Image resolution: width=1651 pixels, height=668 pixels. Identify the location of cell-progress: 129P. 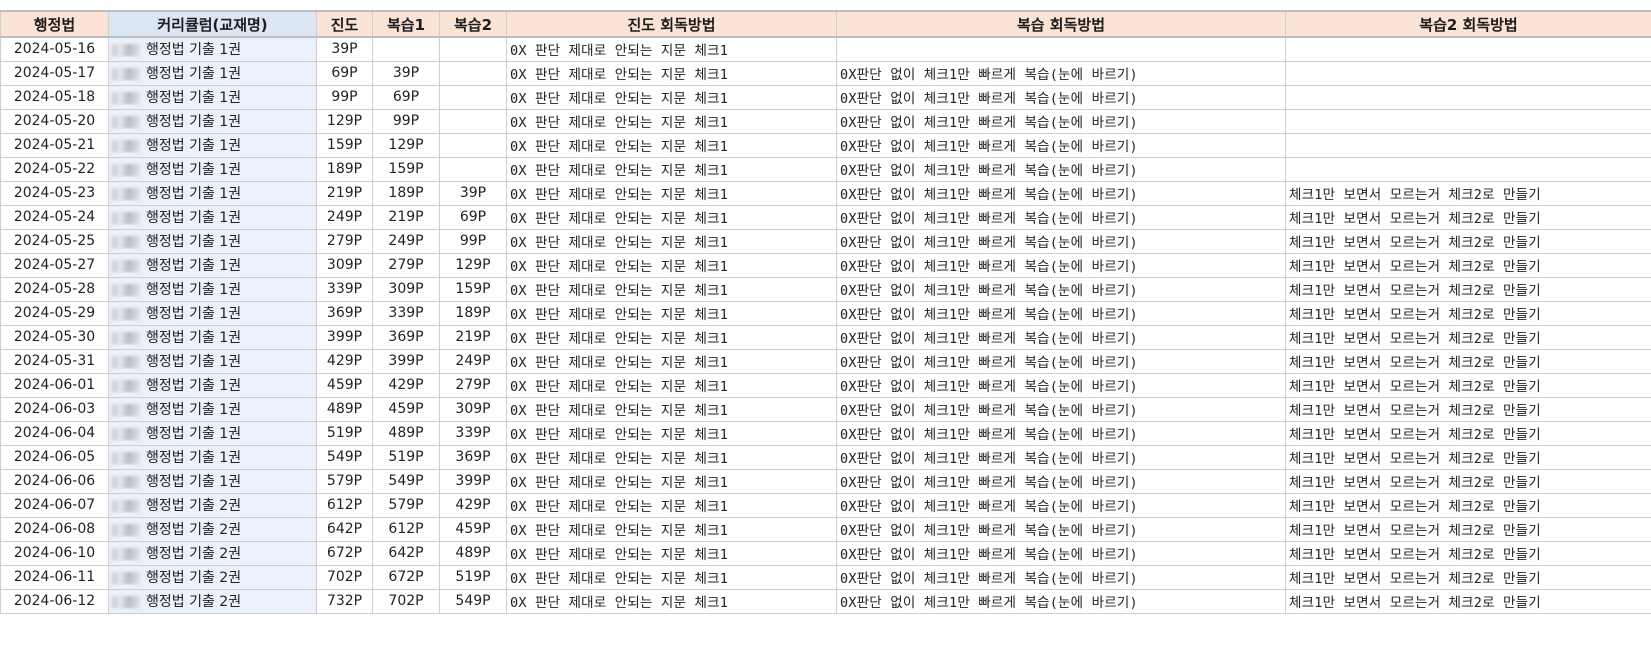
(345, 121).